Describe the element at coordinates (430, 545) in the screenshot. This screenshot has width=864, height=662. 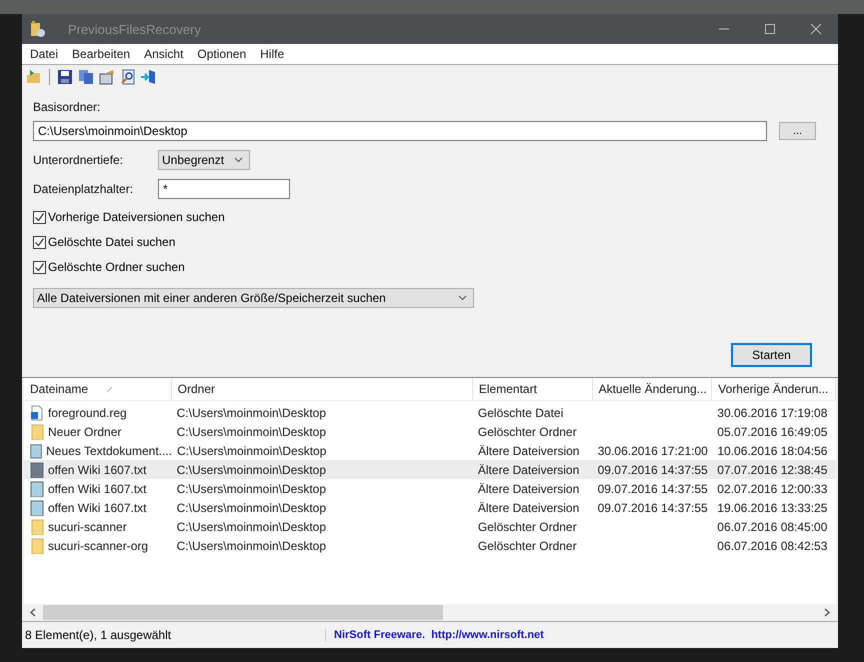
I see `table-row: sucuri-scanner-org C:\Users\moinmoin\Desktop Gelöschter Ordner 06.07.2016 08:42:53` at that location.